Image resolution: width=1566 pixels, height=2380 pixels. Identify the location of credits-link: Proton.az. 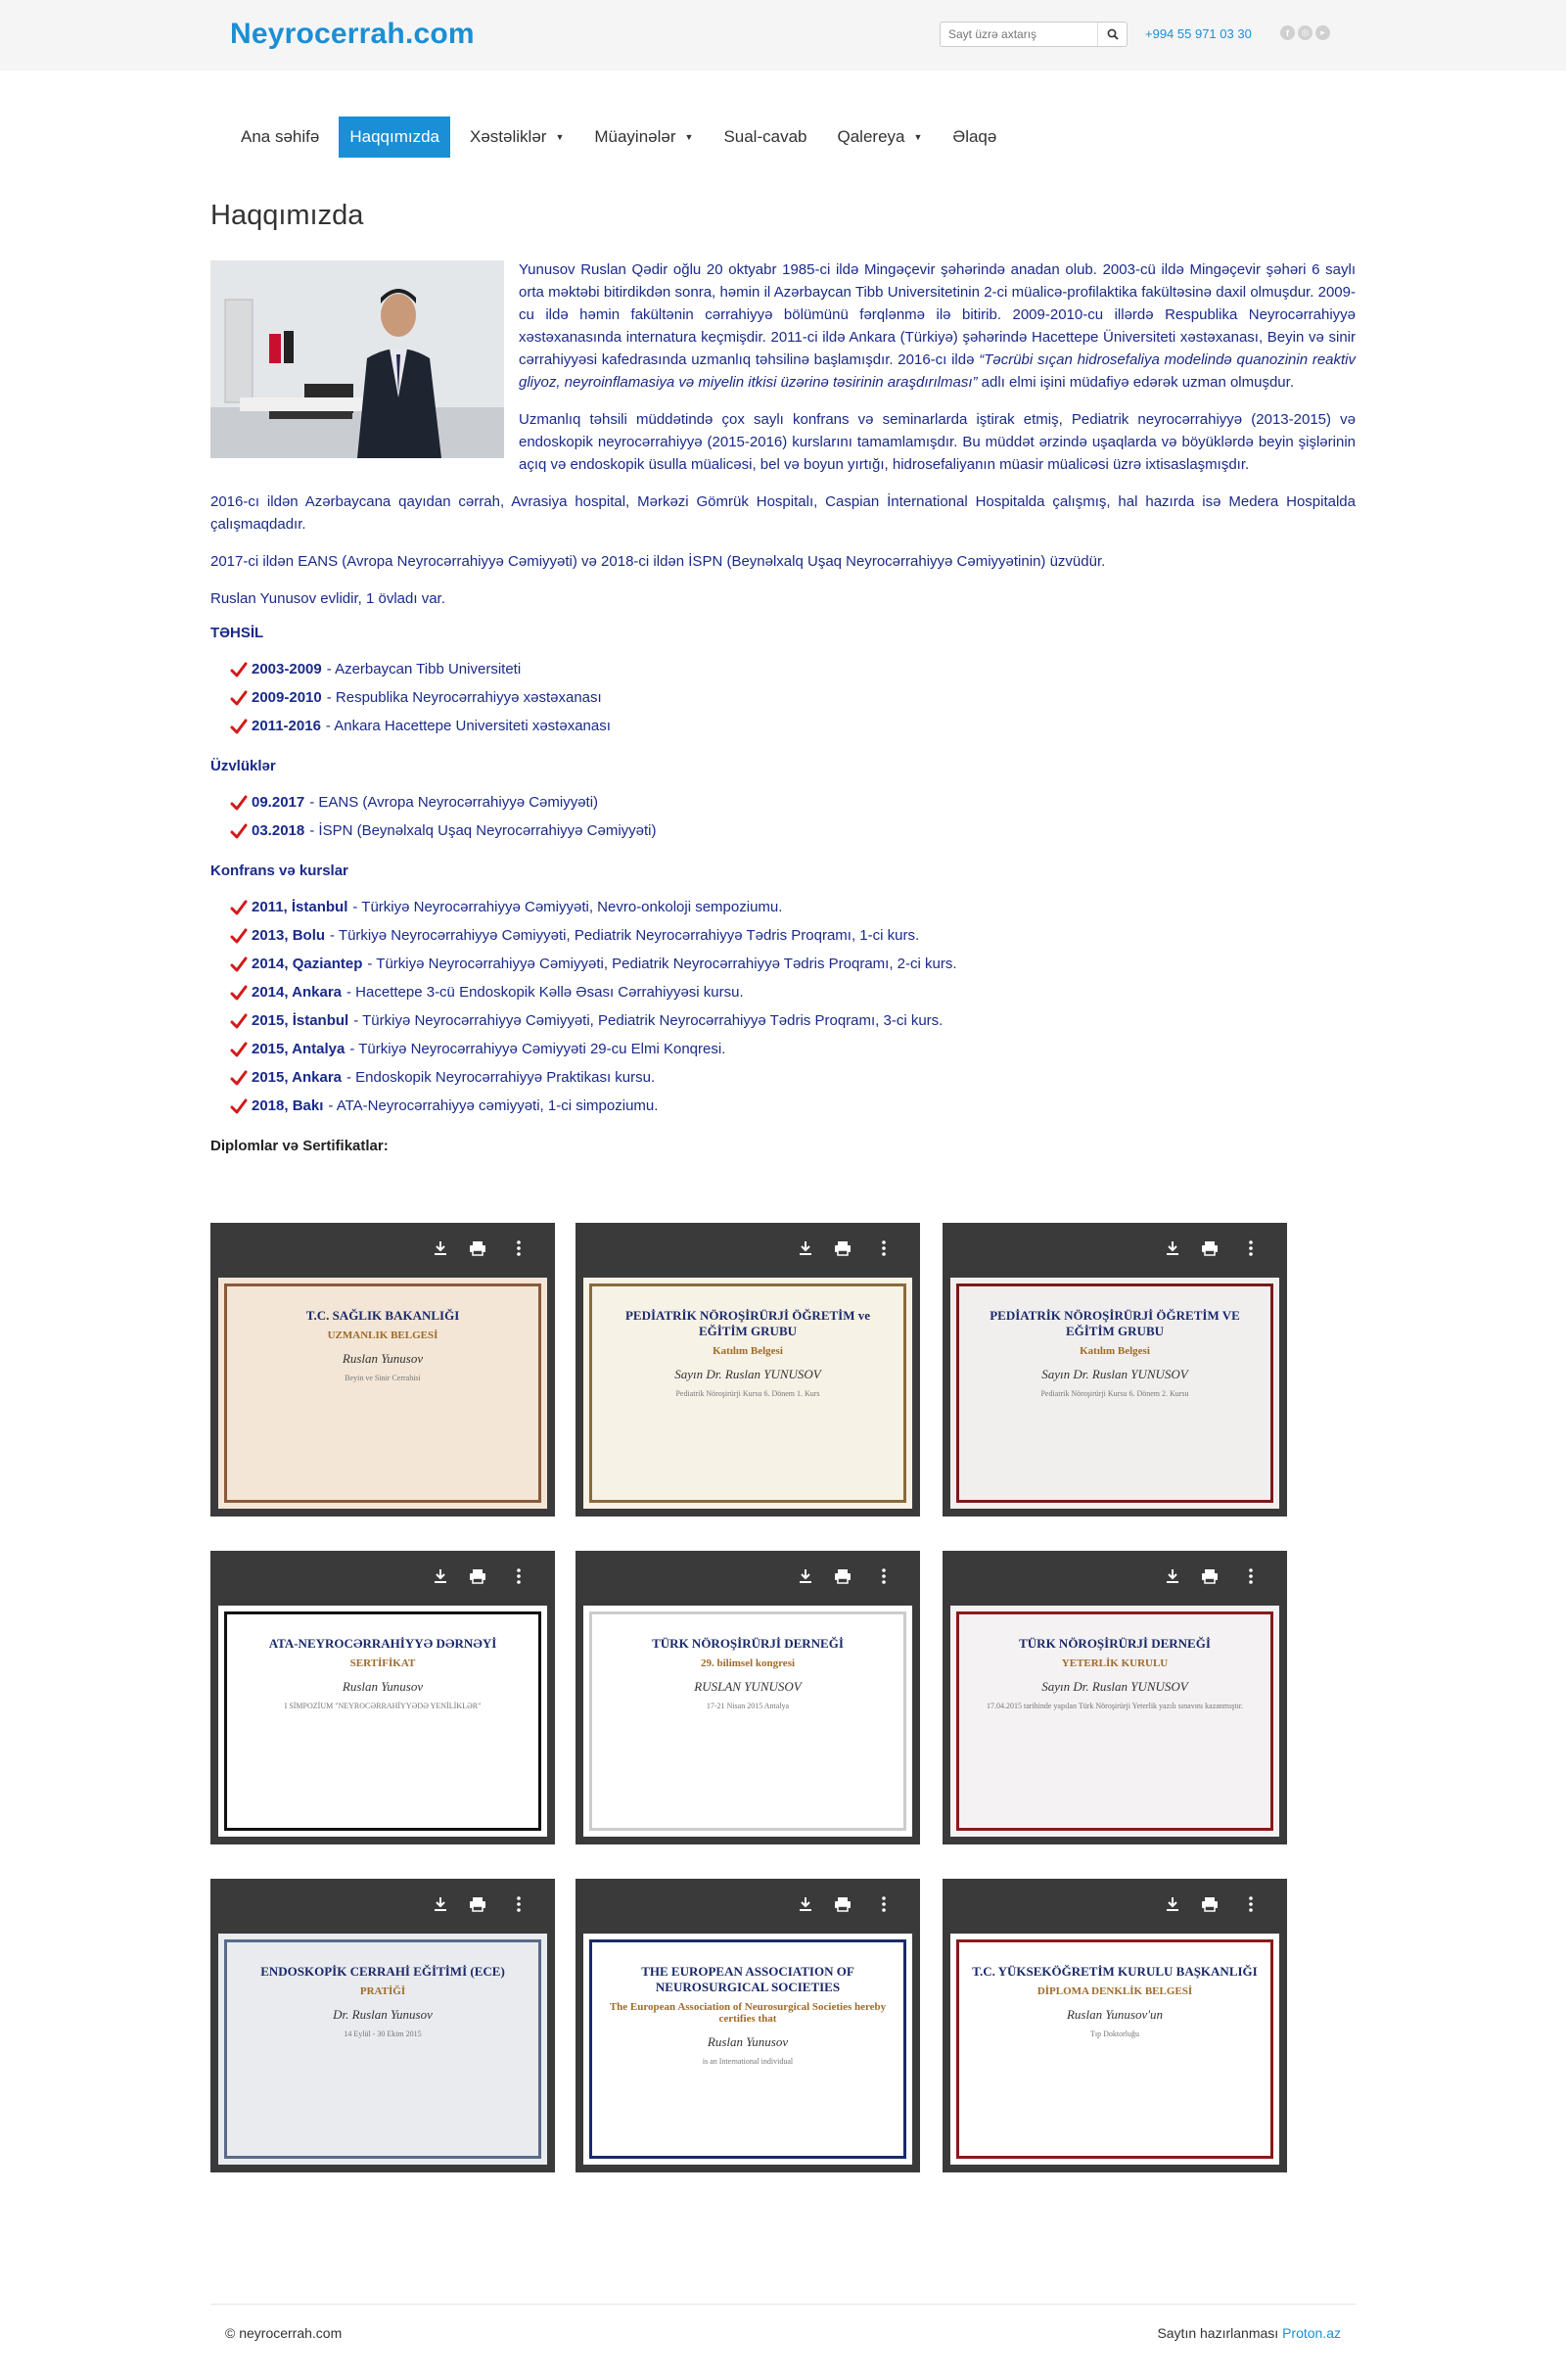
(1311, 2333).